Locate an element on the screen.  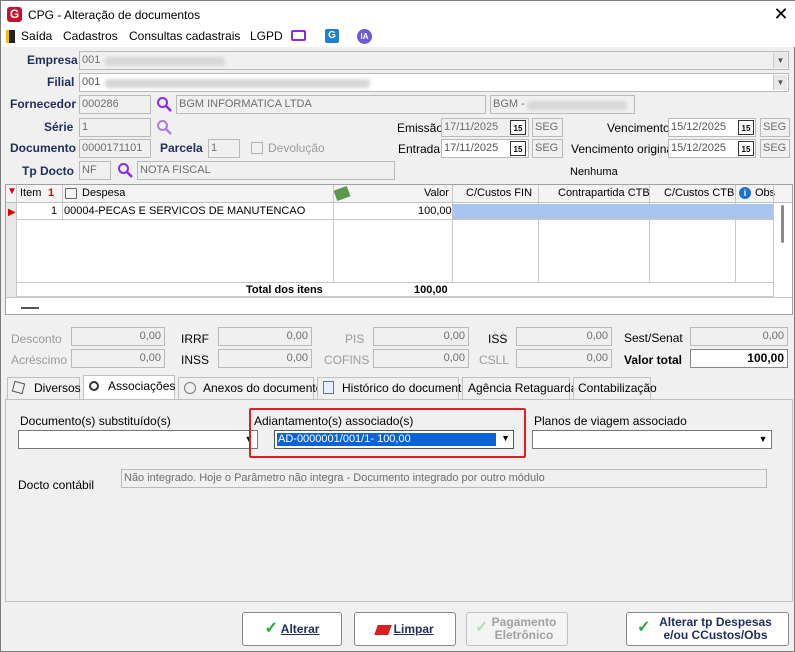
horizontal-scrollbar is located at coordinates (399, 305).